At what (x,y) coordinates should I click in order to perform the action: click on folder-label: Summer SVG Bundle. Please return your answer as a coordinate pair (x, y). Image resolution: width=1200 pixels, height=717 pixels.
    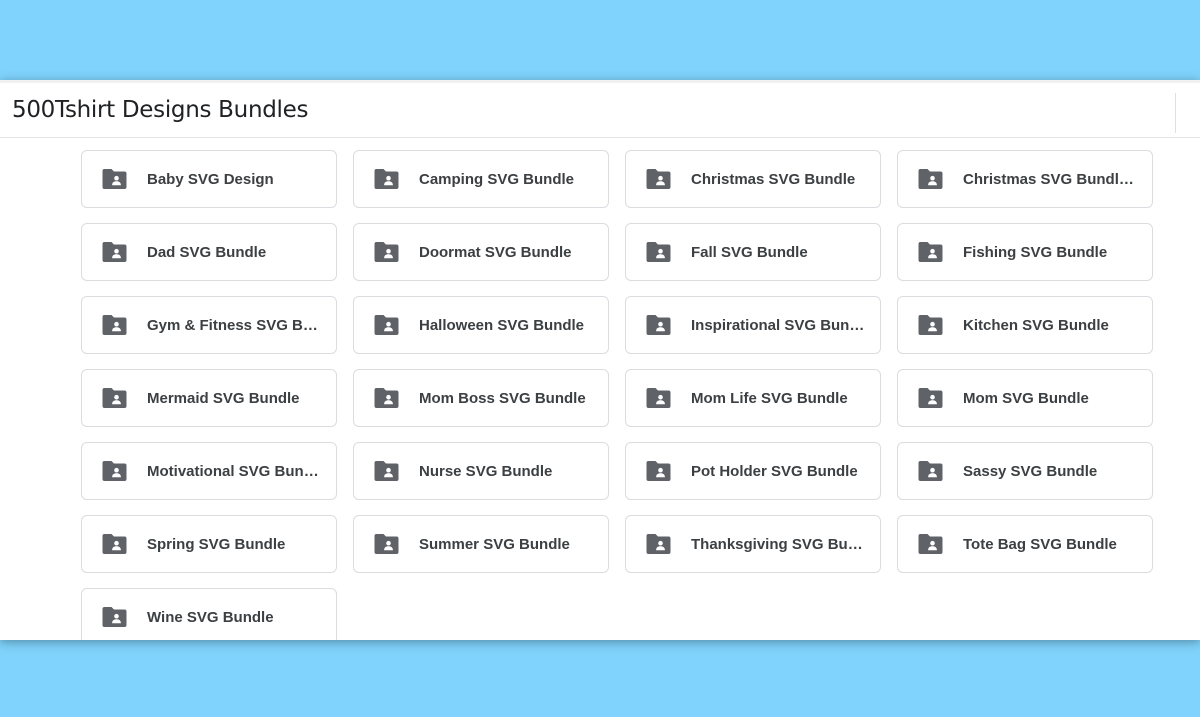
    Looking at the image, I should click on (494, 544).